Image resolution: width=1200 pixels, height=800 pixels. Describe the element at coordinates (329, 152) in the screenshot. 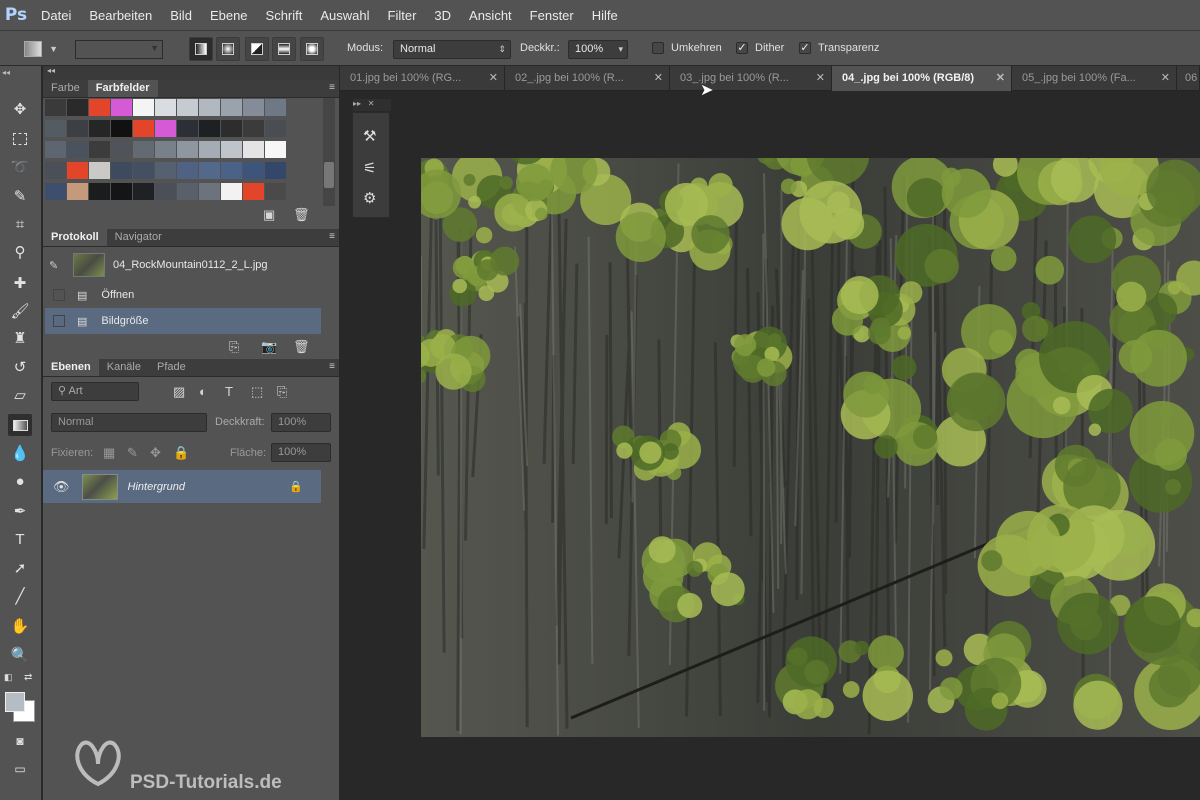

I see `swatches-scrollbar` at that location.